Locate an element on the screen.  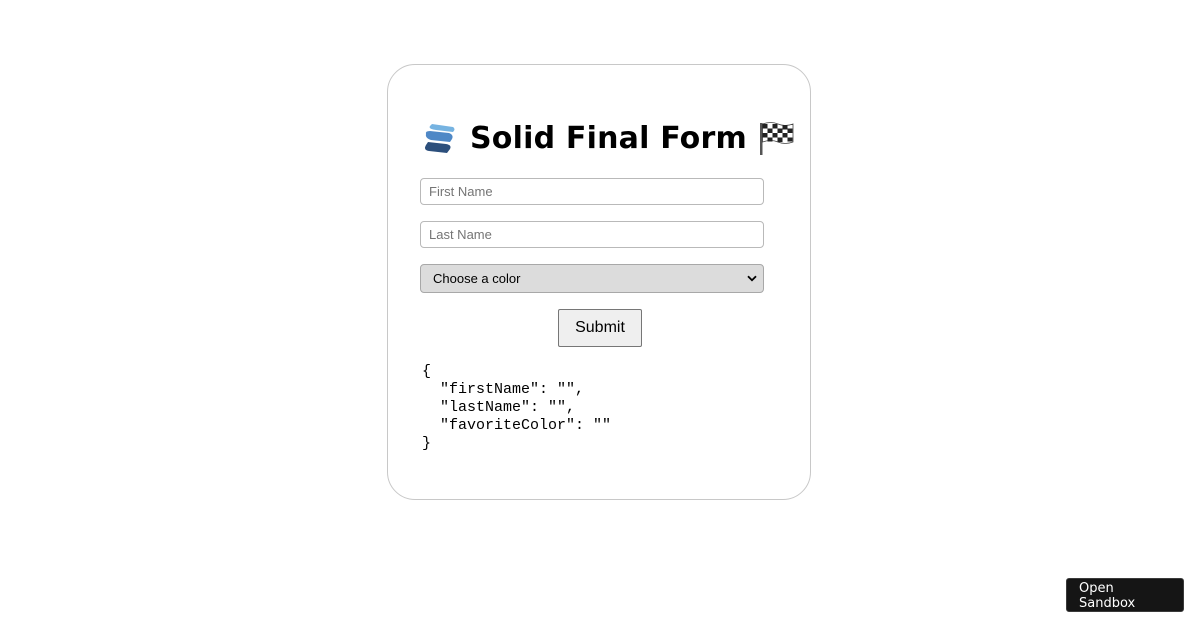
select-selected-value: Choose a color is located at coordinates (477, 278).